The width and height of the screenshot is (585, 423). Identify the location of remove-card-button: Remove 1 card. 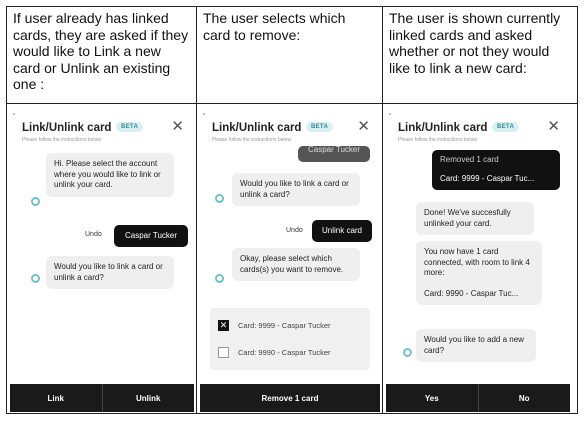
(290, 398).